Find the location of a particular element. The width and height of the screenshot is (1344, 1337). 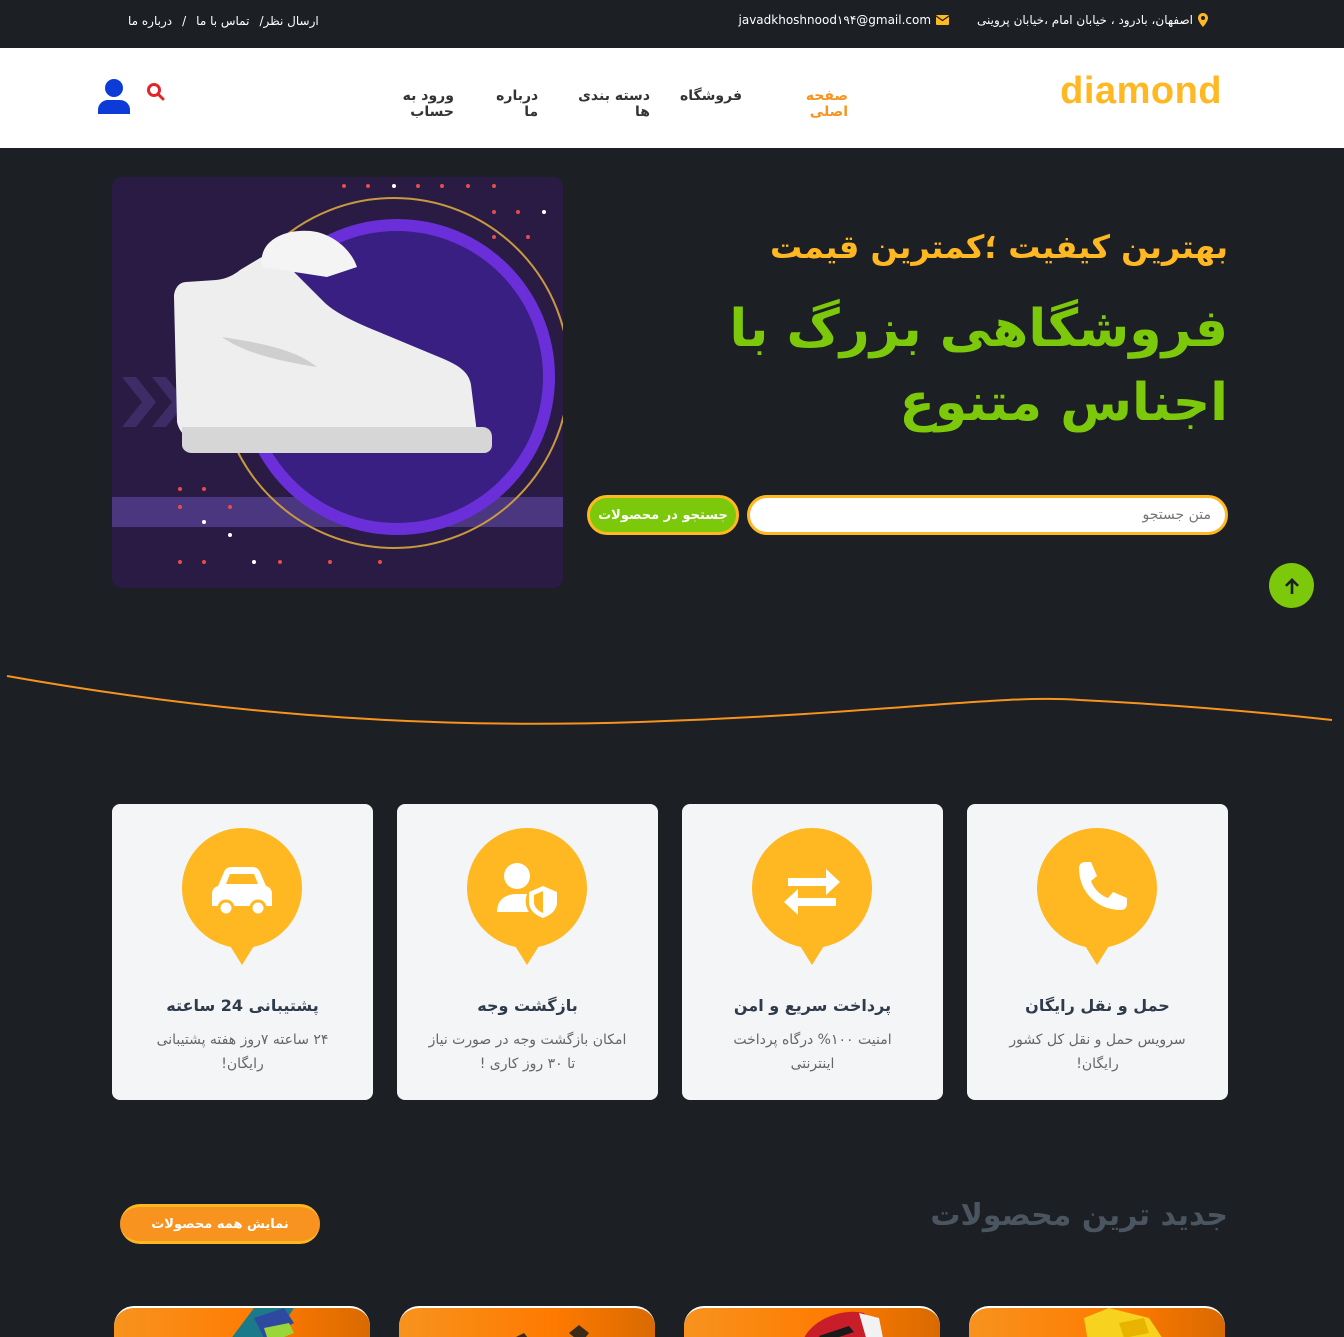

arrow-up-icon is located at coordinates (1291, 585).